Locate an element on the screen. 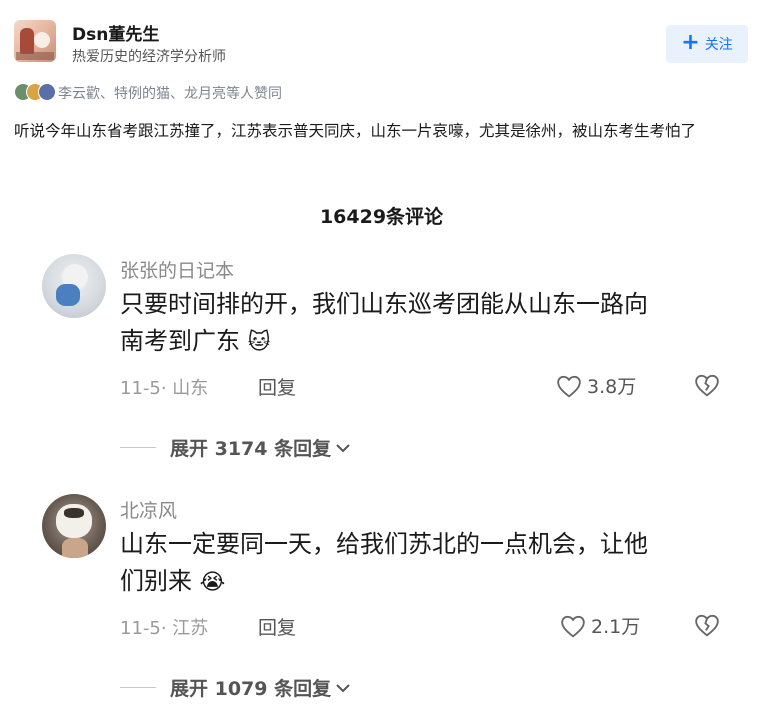  expand-replies-label: 展开 3174 条回复 is located at coordinates (251, 449).